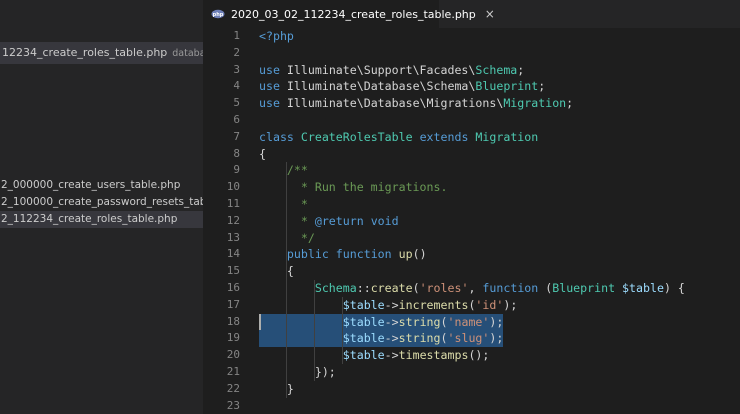 The height and width of the screenshot is (414, 740). What do you see at coordinates (471, 170) in the screenshot?
I see `code-line: 9 /**` at bounding box center [471, 170].